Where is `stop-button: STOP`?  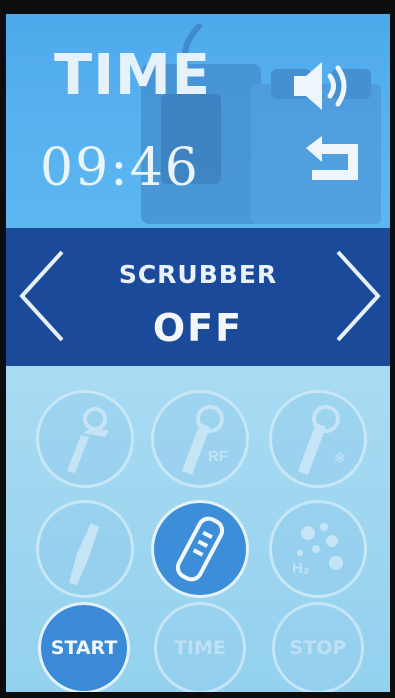
stop-button: STOP is located at coordinates (318, 647).